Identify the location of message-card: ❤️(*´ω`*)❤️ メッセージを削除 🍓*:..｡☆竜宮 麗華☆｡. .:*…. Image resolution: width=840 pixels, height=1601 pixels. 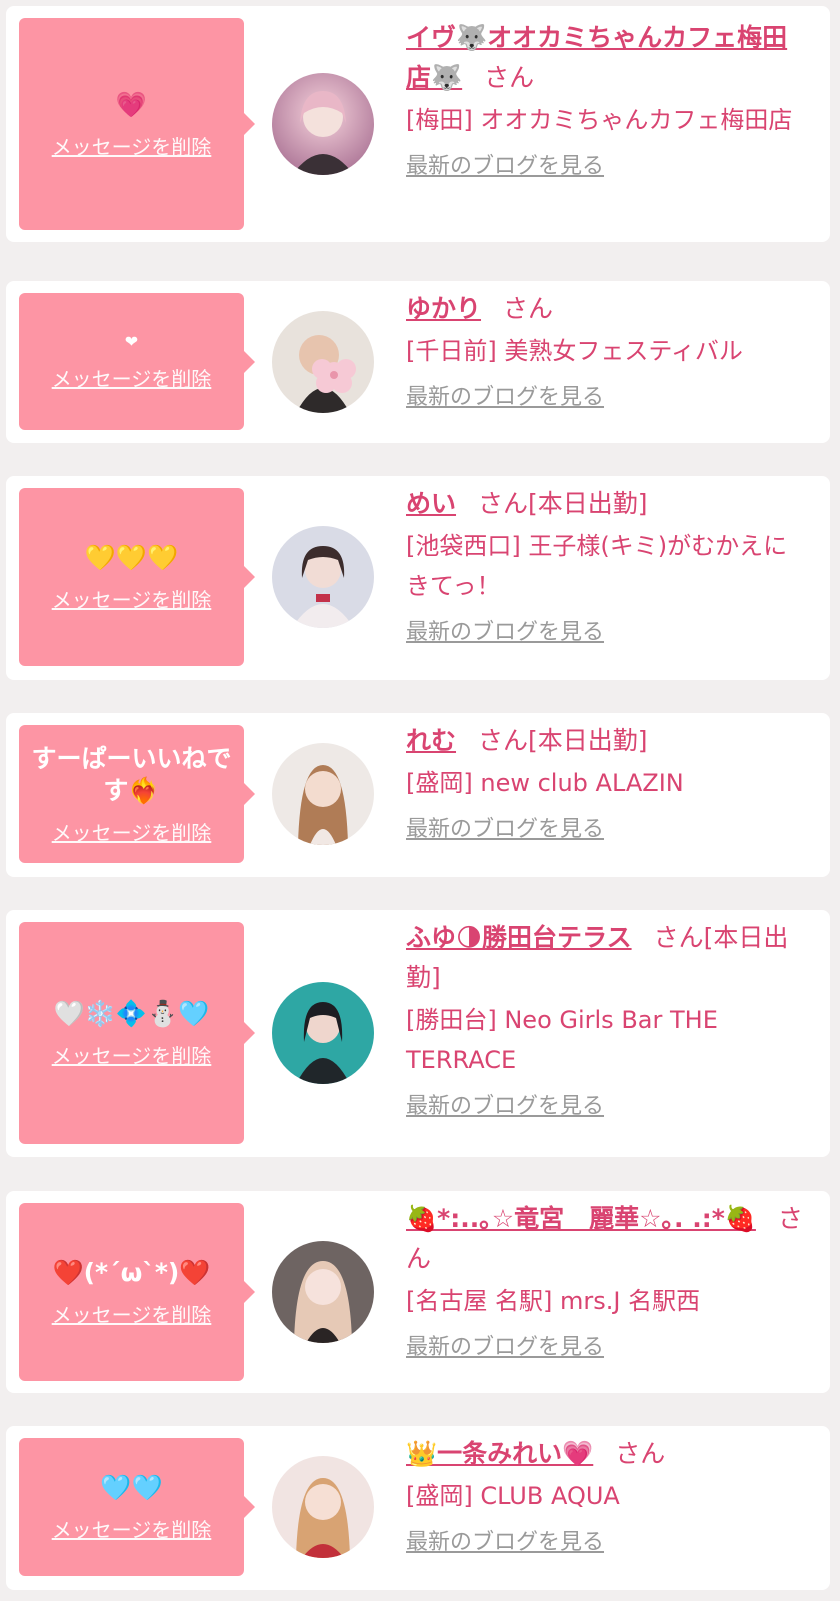
(418, 1292).